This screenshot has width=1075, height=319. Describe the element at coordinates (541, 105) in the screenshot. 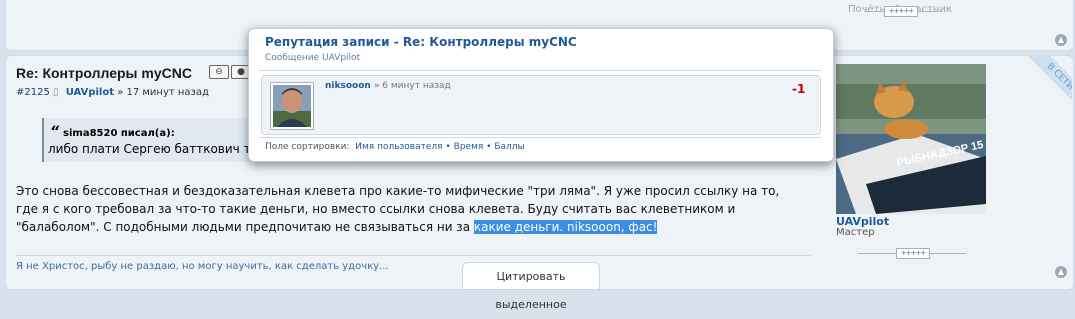

I see `reputation-entry: niksooon » 6 минут назад -1` at that location.